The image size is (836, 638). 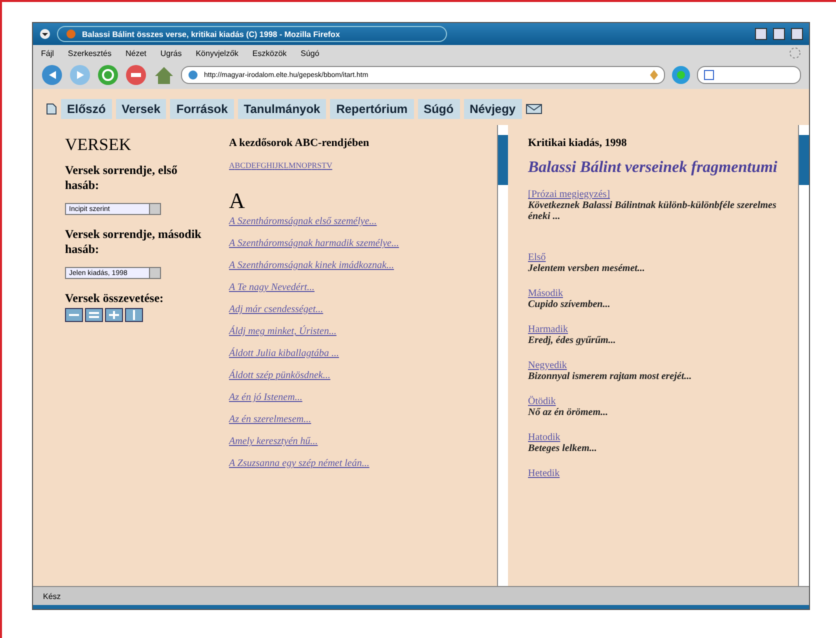 What do you see at coordinates (329, 165) in the screenshot?
I see `letter-link: V` at bounding box center [329, 165].